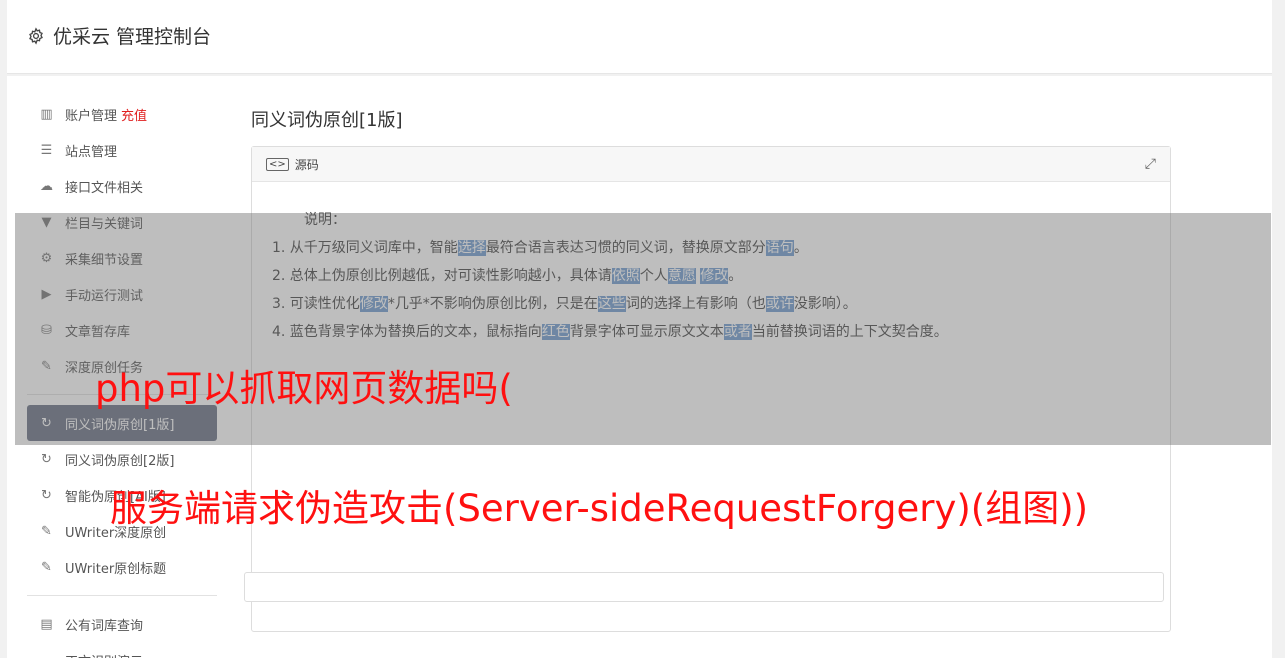 Image resolution: width=1285 pixels, height=658 pixels. What do you see at coordinates (704, 587) in the screenshot?
I see `second-panel` at bounding box center [704, 587].